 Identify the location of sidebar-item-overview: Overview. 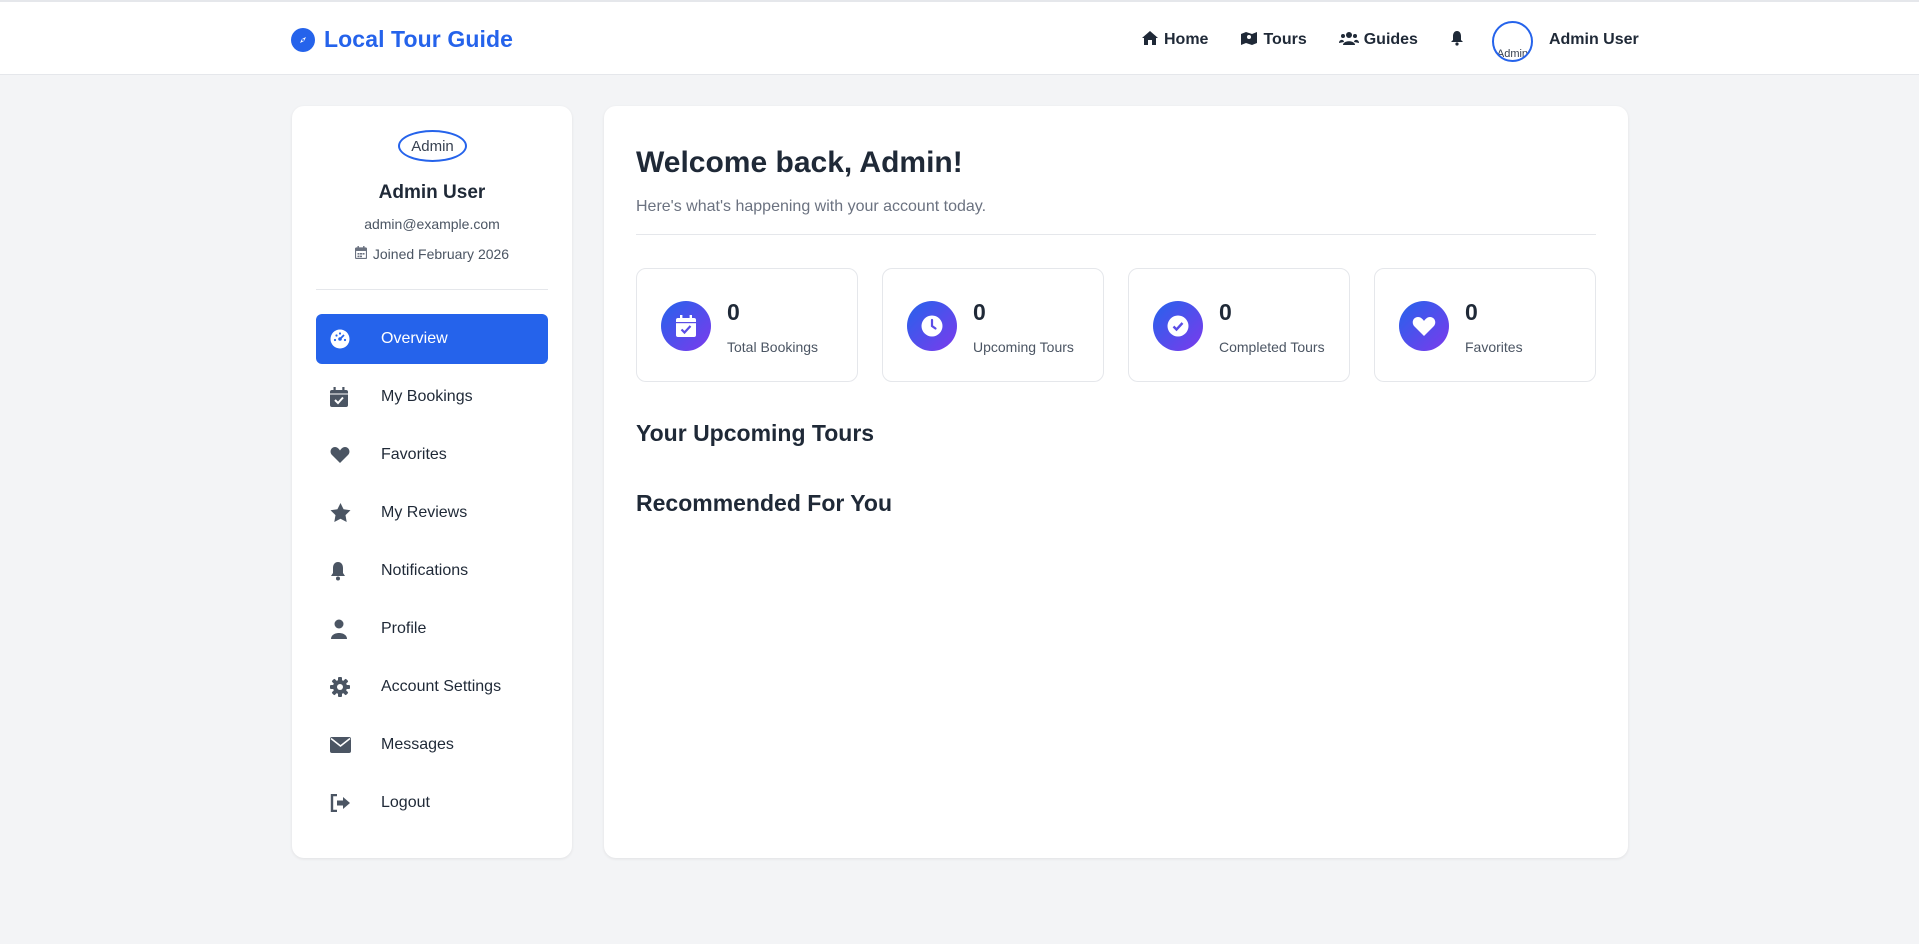
(432, 339).